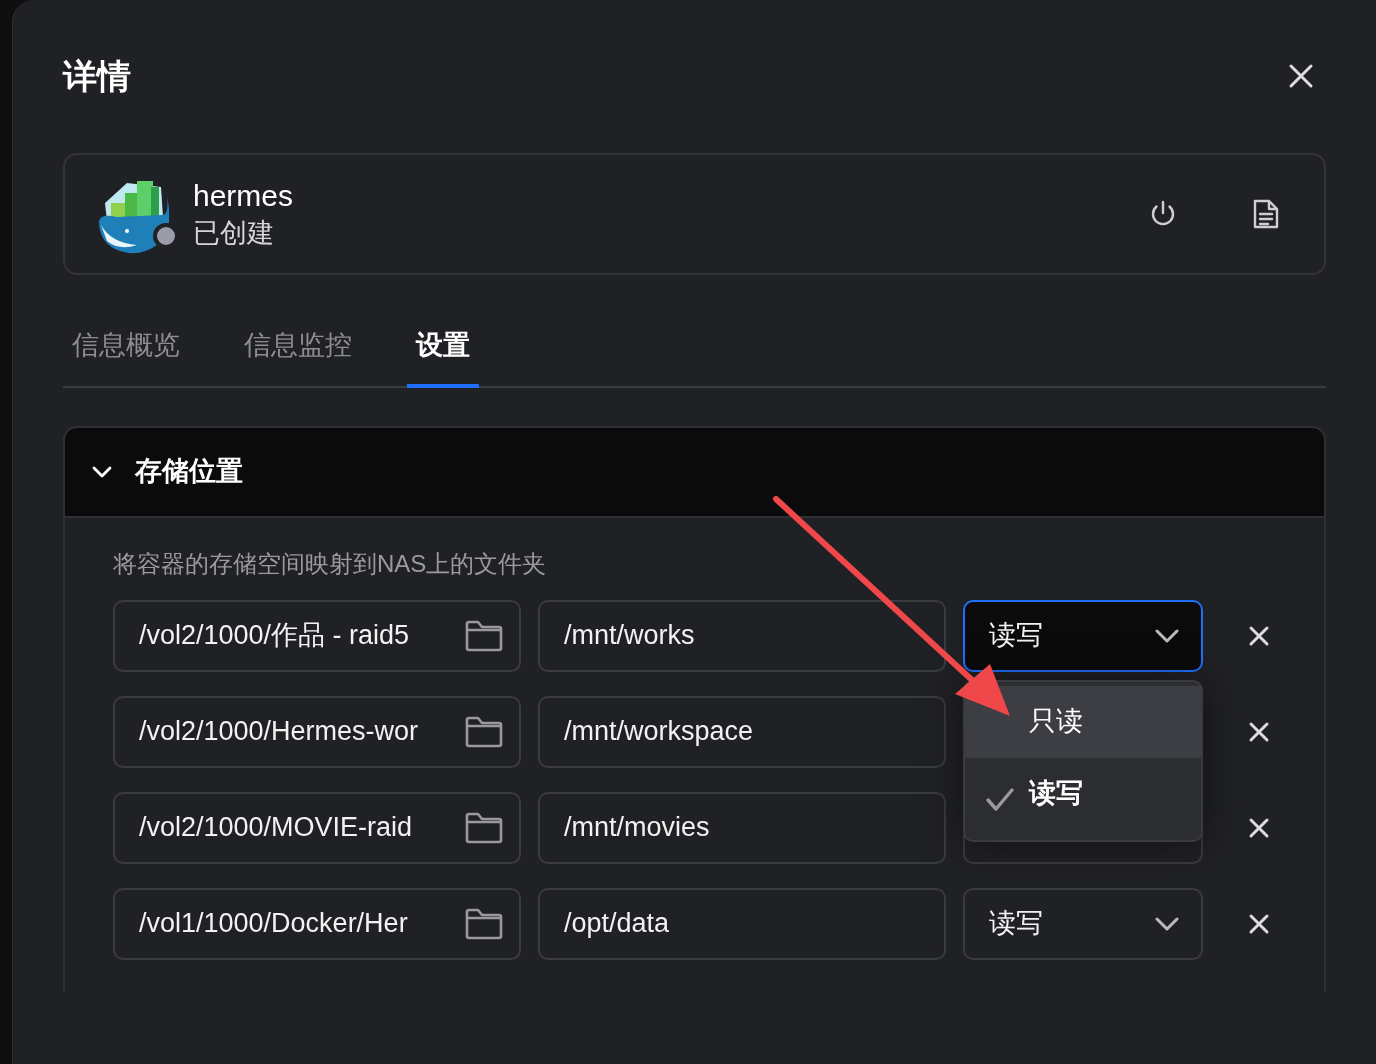  What do you see at coordinates (234, 233) in the screenshot?
I see `app-status: 已创建` at bounding box center [234, 233].